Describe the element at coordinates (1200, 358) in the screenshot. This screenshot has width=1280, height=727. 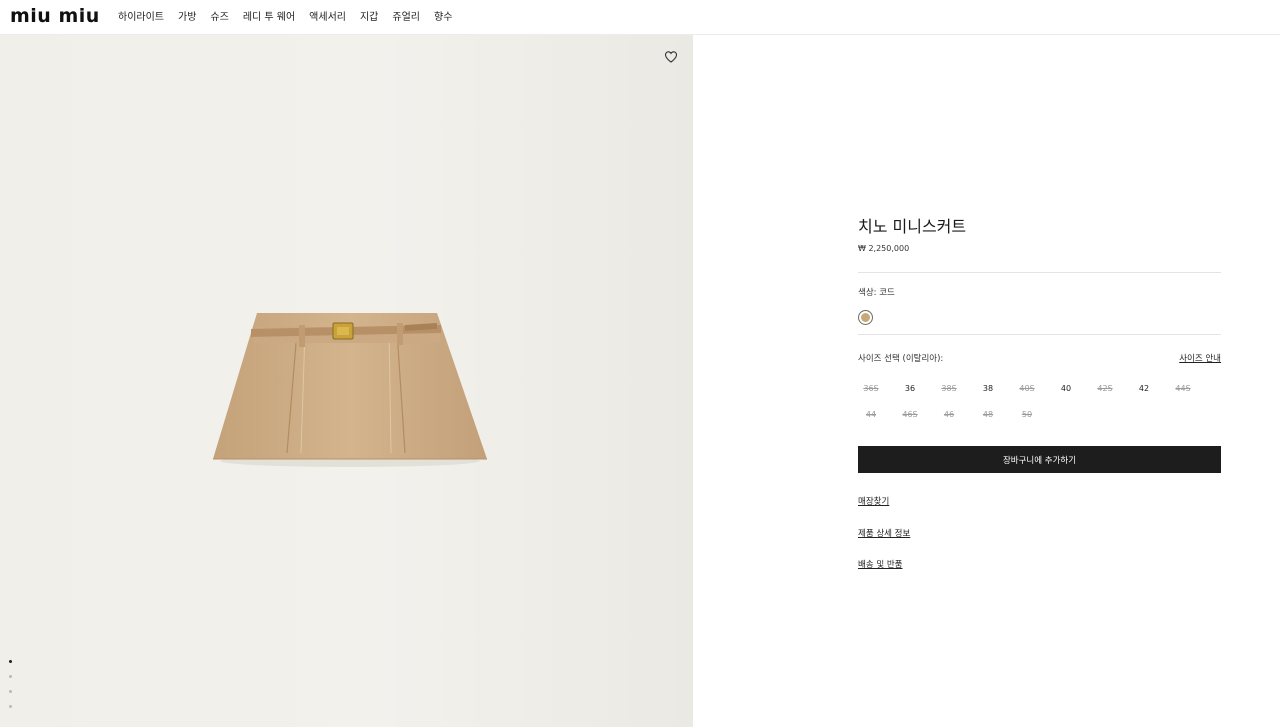
I see `size-guide-link: 사이즈 안내` at that location.